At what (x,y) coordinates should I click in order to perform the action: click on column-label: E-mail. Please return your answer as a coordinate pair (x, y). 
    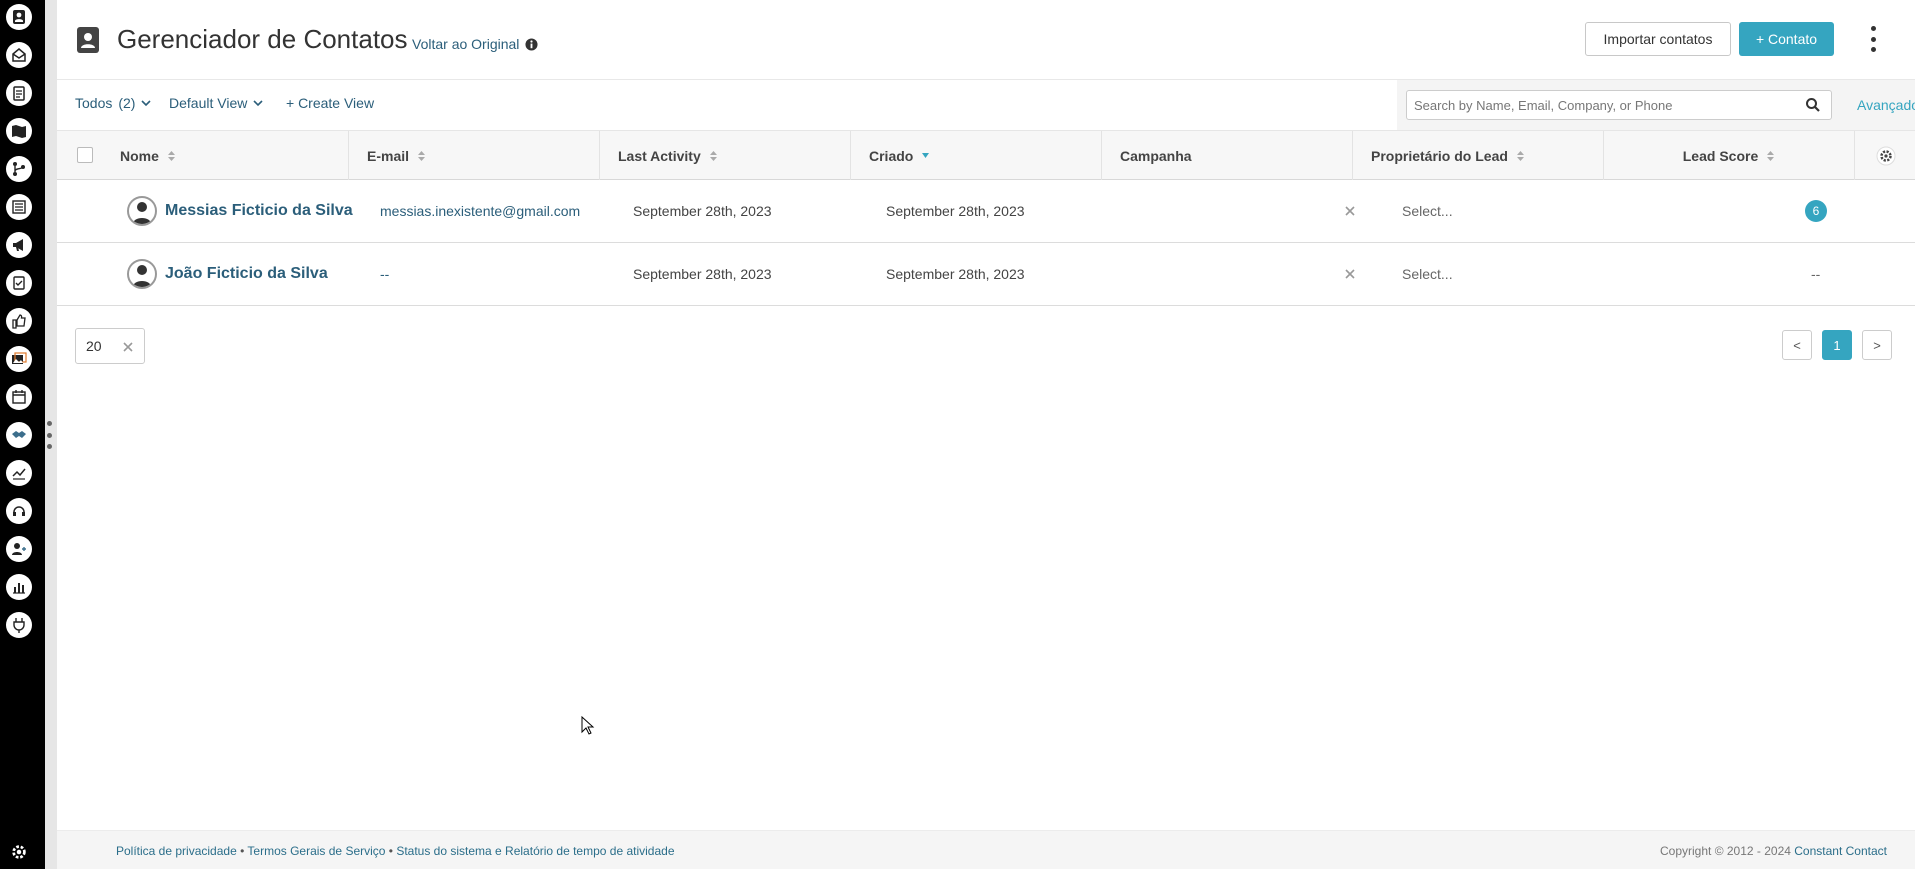
    Looking at the image, I should click on (388, 156).